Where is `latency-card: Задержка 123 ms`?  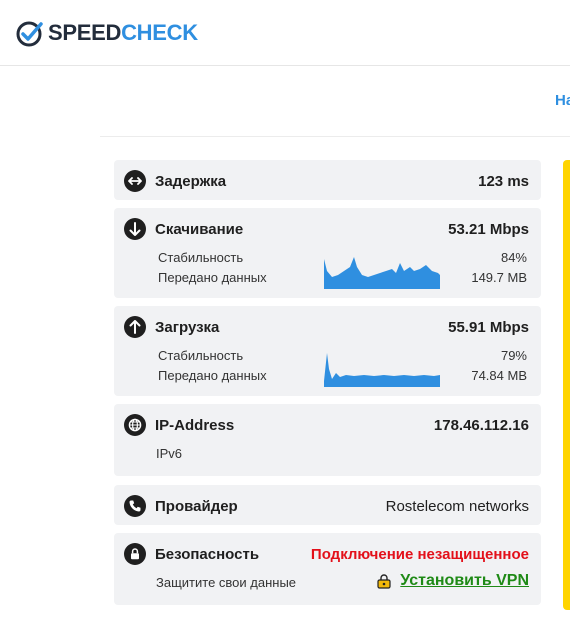 latency-card: Задержка 123 ms is located at coordinates (327, 180).